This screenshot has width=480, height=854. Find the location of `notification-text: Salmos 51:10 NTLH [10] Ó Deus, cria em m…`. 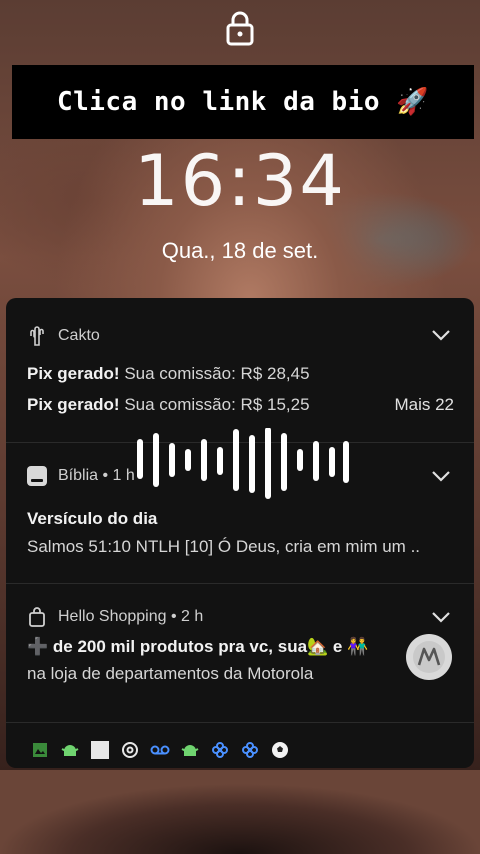

notification-text: Salmos 51:10 NTLH [10] Ó Deus, cria em m… is located at coordinates (224, 546).